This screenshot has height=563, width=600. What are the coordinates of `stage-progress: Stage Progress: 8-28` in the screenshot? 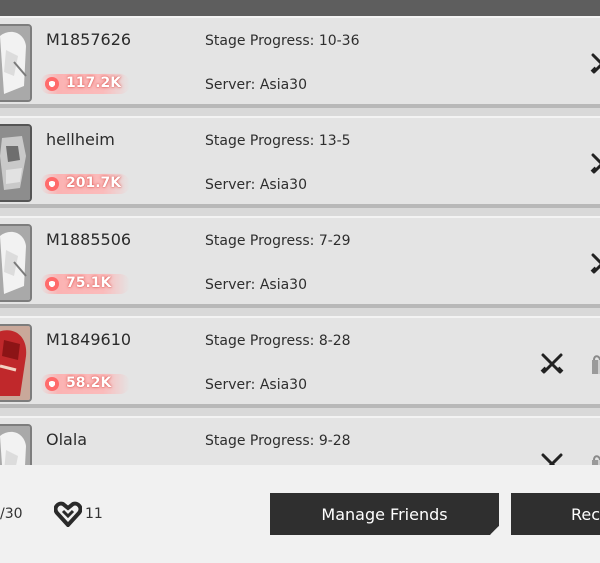 It's located at (278, 341).